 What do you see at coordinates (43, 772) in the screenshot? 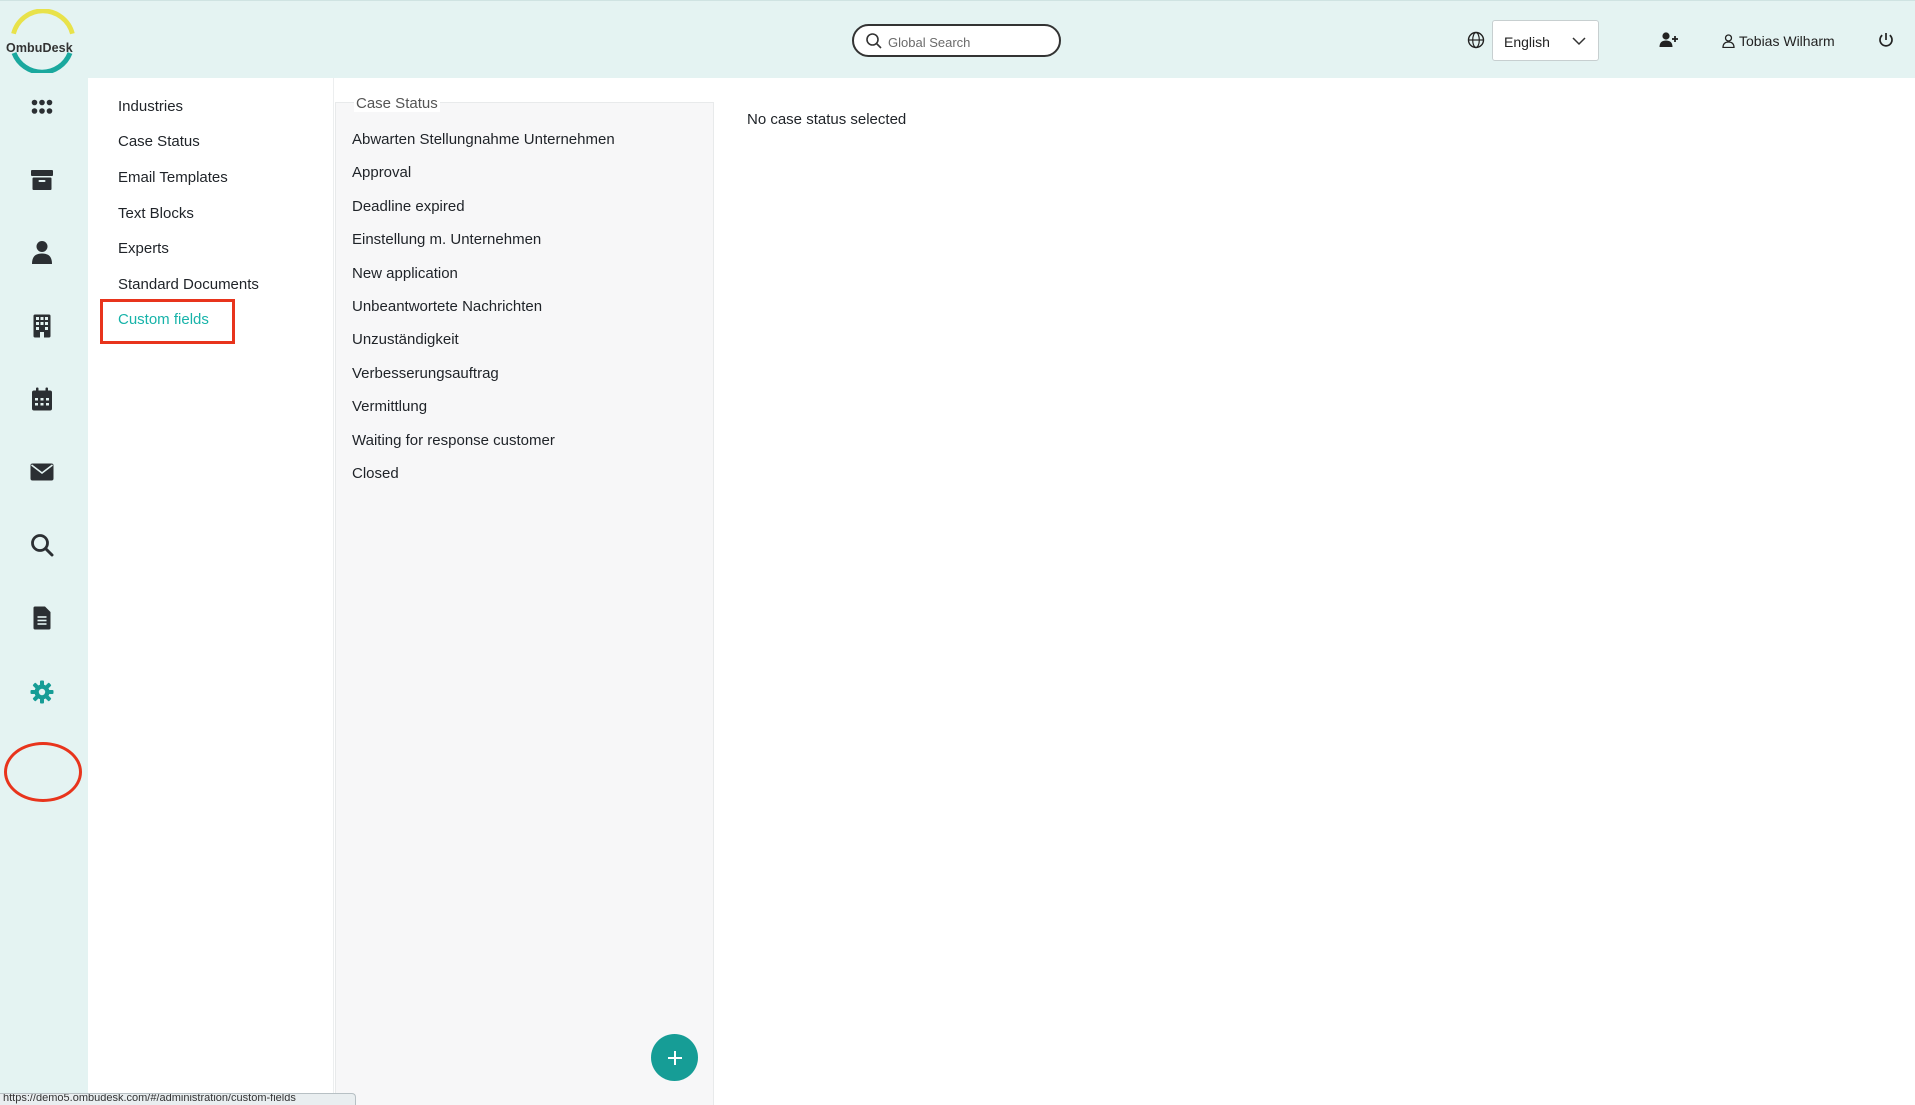
I see `gear-highlight-circle` at bounding box center [43, 772].